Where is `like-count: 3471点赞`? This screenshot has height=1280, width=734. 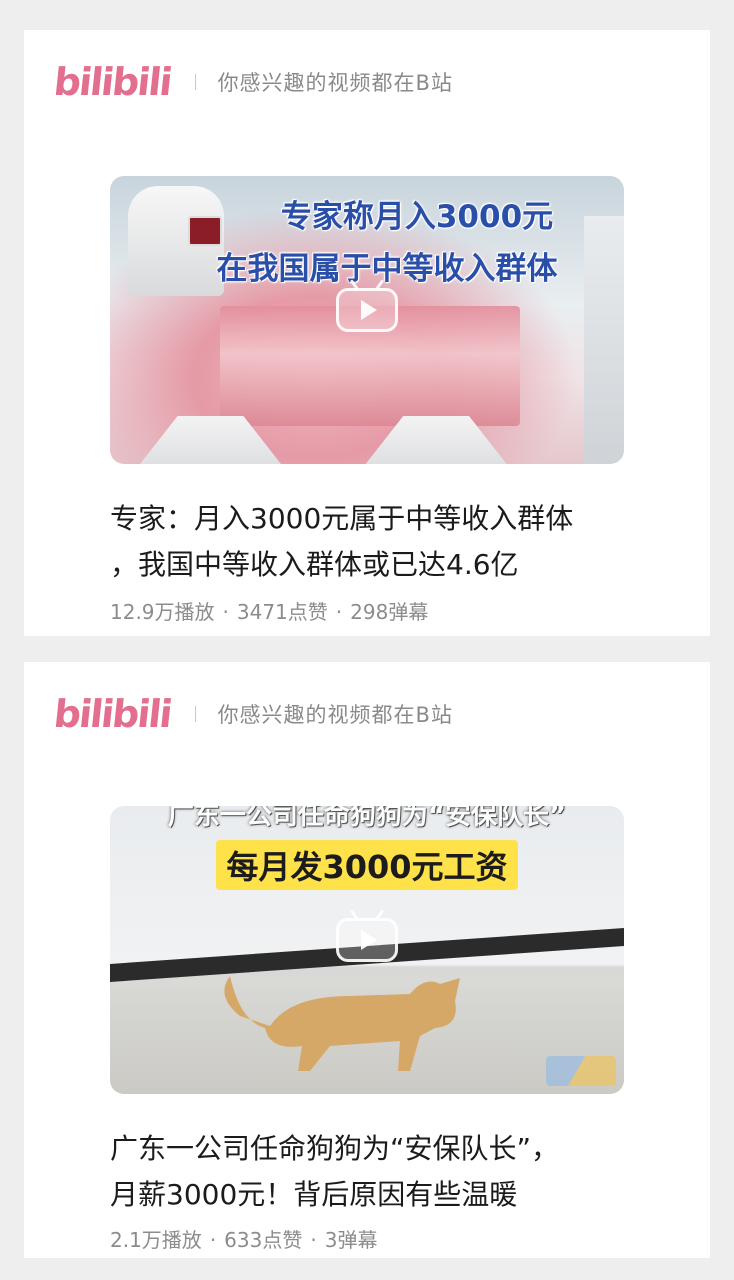 like-count: 3471点赞 is located at coordinates (282, 612).